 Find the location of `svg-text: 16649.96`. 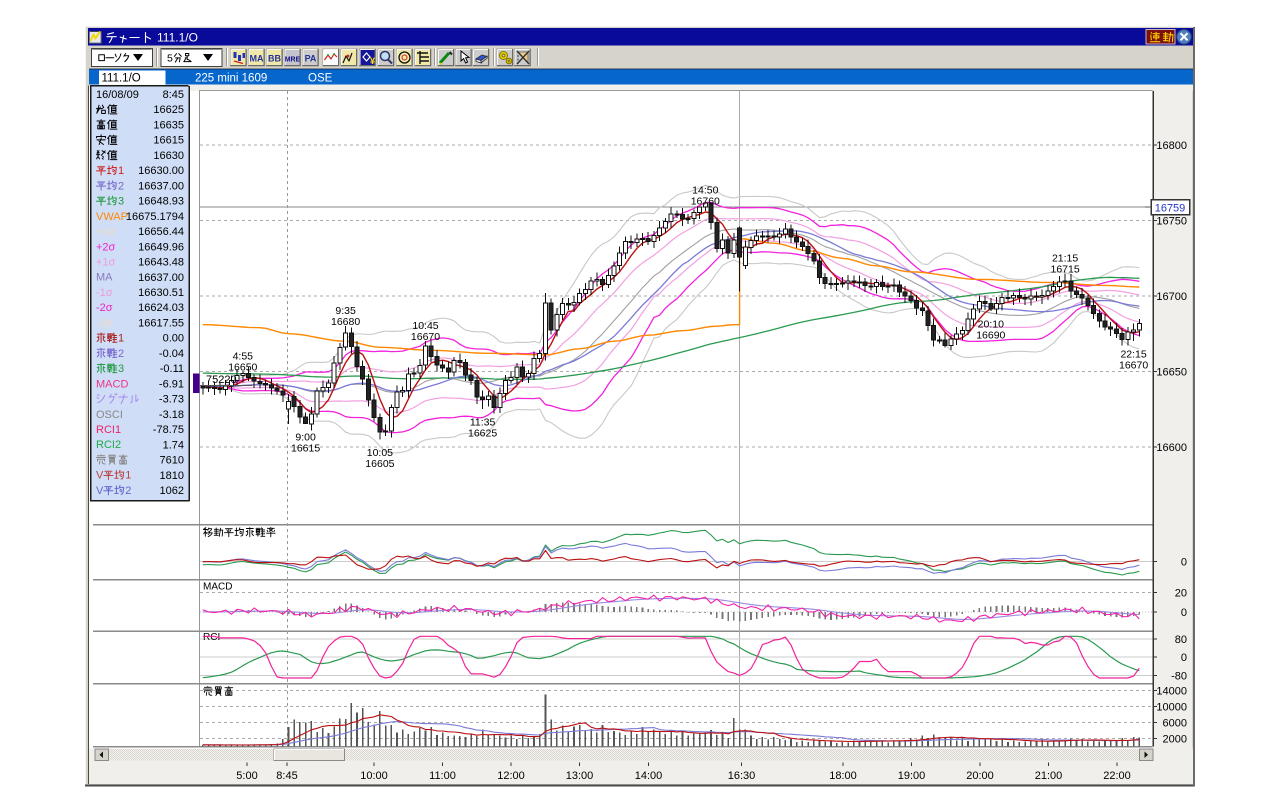

svg-text: 16649.96 is located at coordinates (161, 247).